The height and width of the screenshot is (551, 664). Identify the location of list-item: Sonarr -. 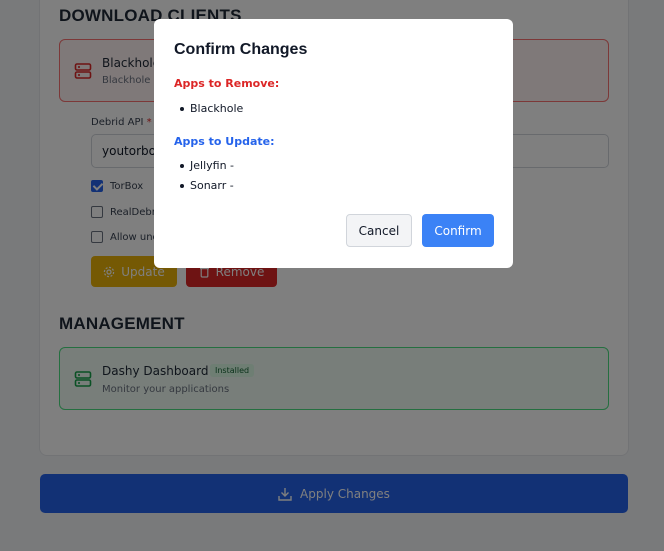
(207, 186).